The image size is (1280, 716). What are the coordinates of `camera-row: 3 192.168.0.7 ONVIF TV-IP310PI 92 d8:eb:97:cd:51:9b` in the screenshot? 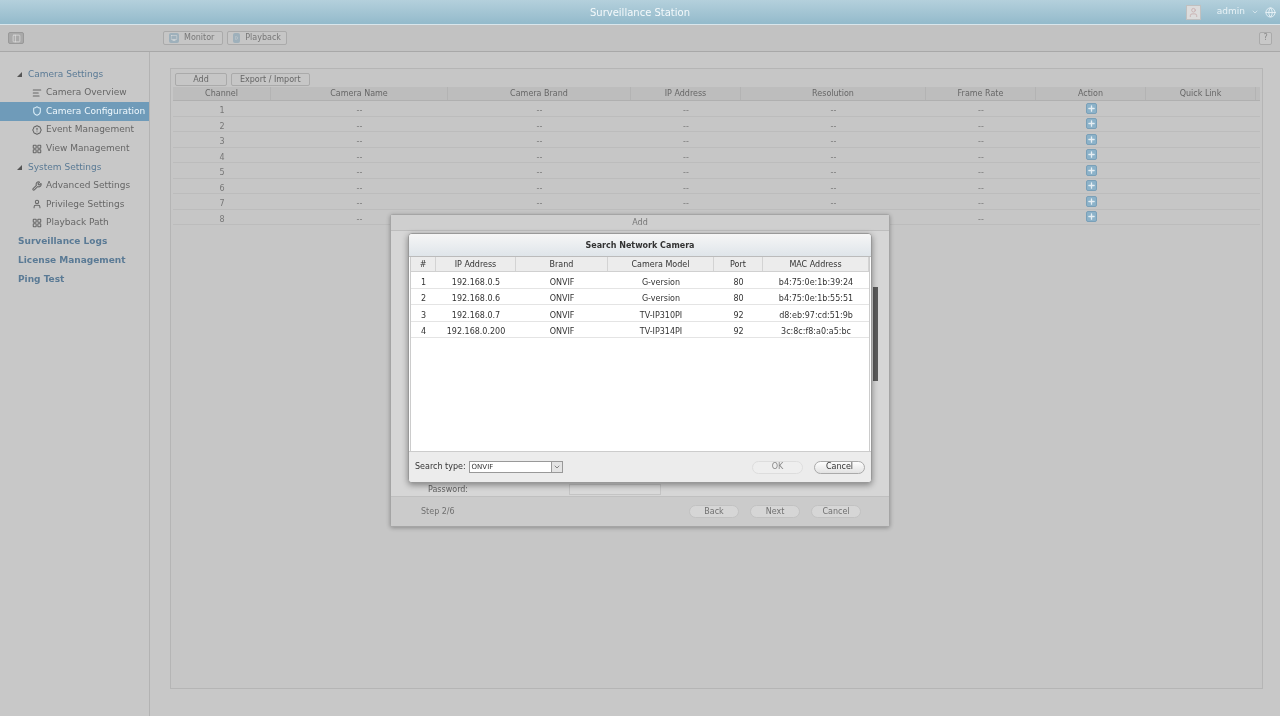 It's located at (640, 313).